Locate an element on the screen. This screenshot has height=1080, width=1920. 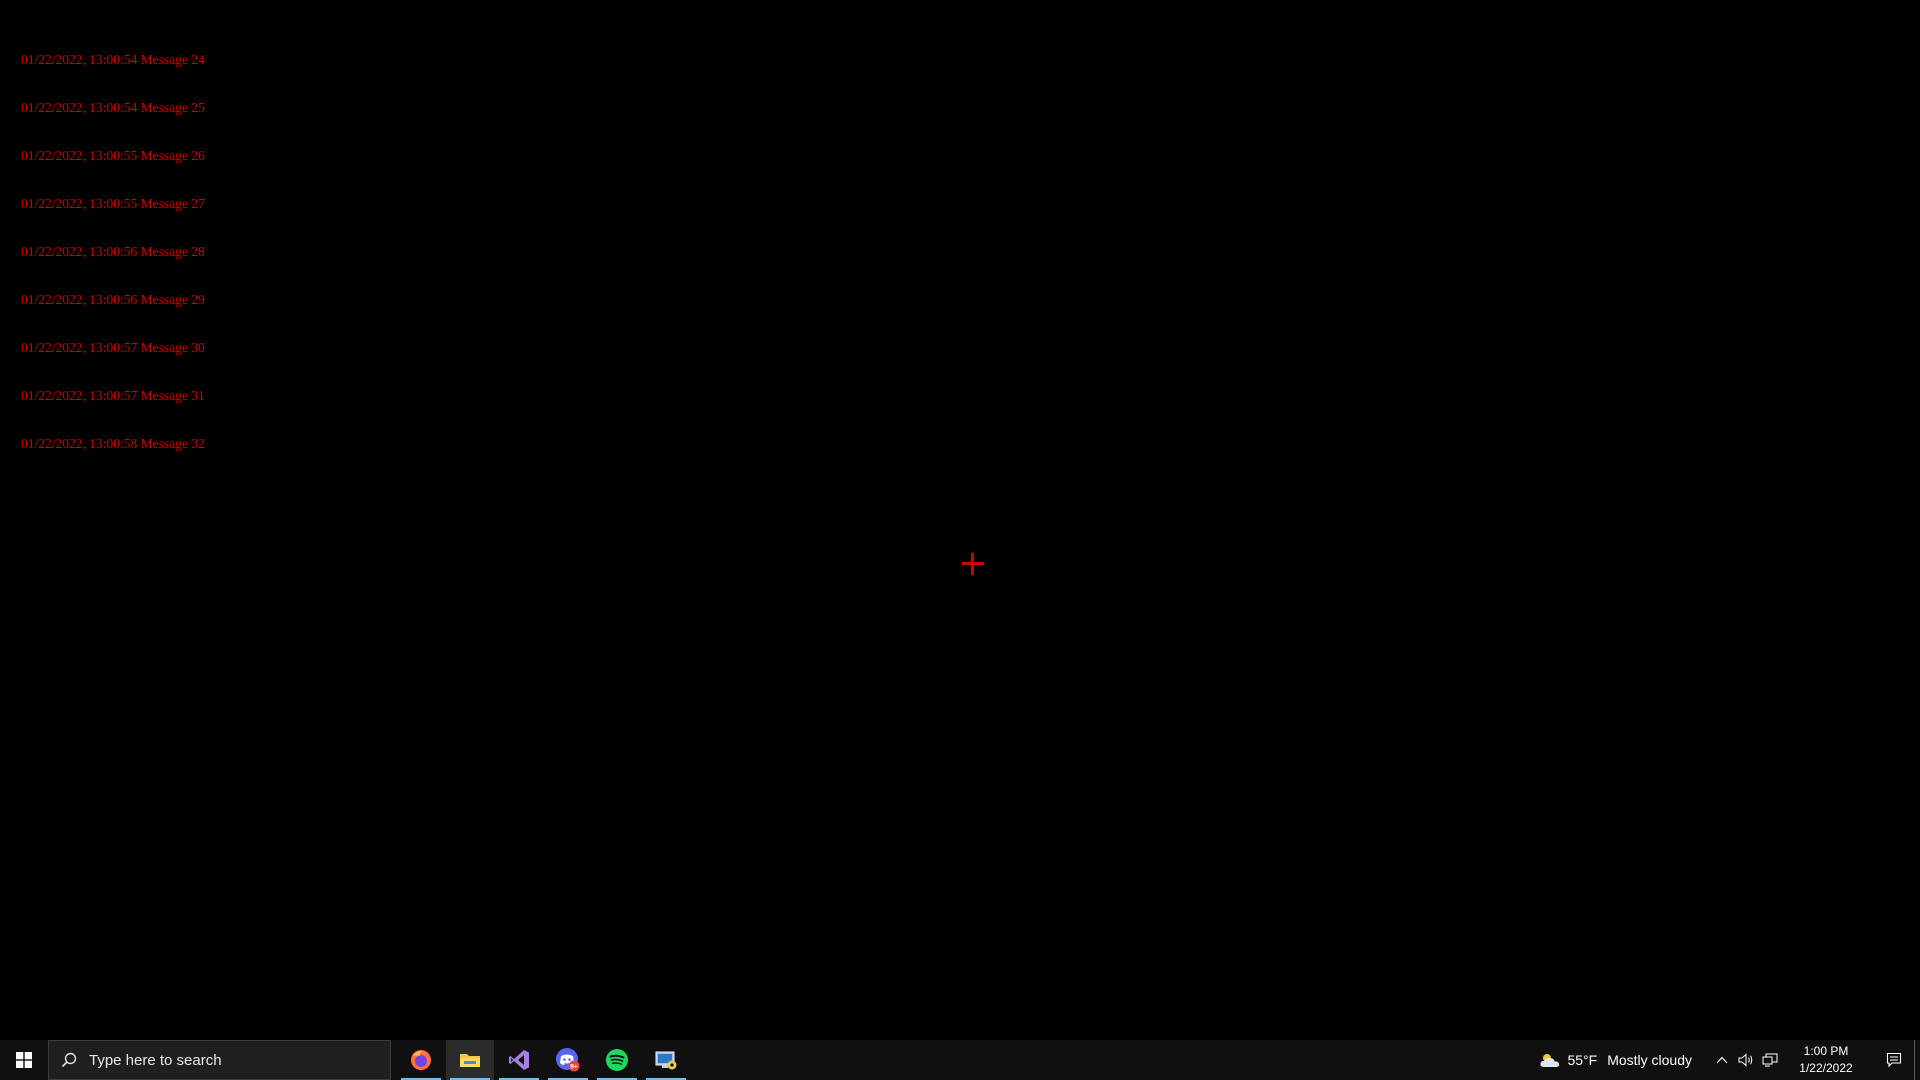
weather-temperature: 55°F is located at coordinates (1582, 1060).